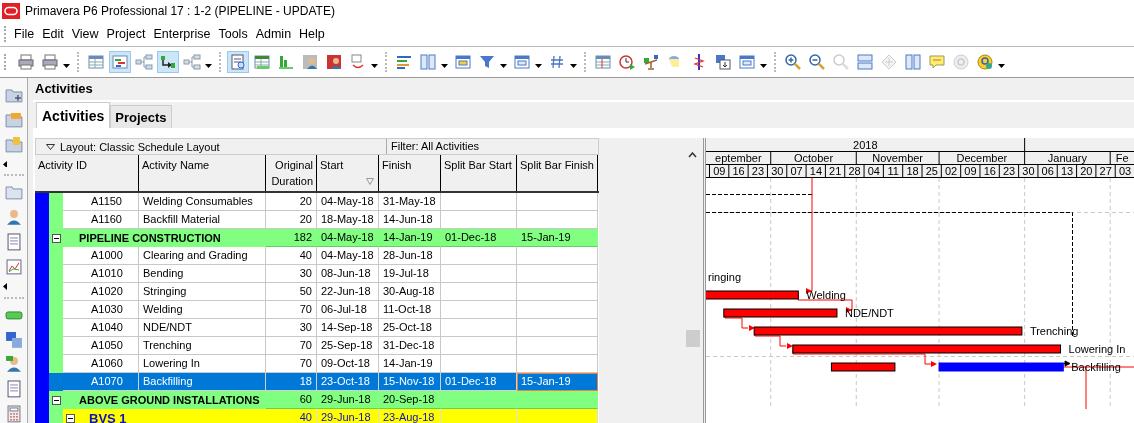 The height and width of the screenshot is (423, 1134). Describe the element at coordinates (557, 173) in the screenshot. I see `column-header: Split Bar Finish` at that location.